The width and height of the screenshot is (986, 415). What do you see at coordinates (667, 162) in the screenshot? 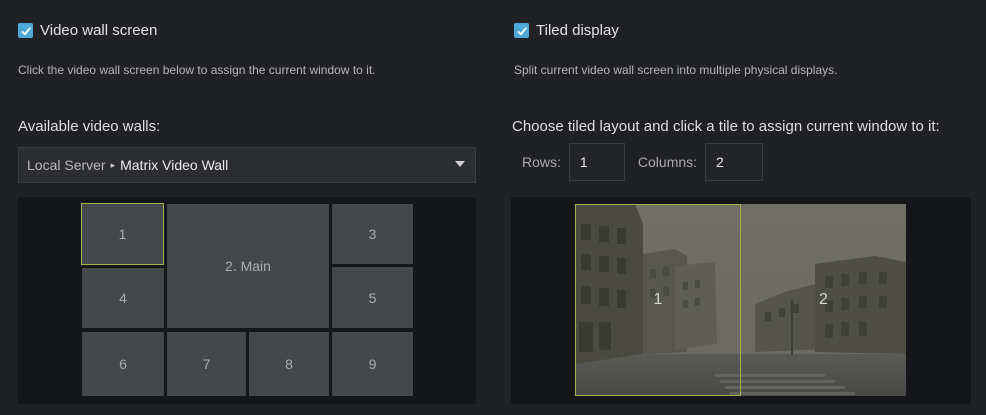
I see `columns-label: Columns:` at bounding box center [667, 162].